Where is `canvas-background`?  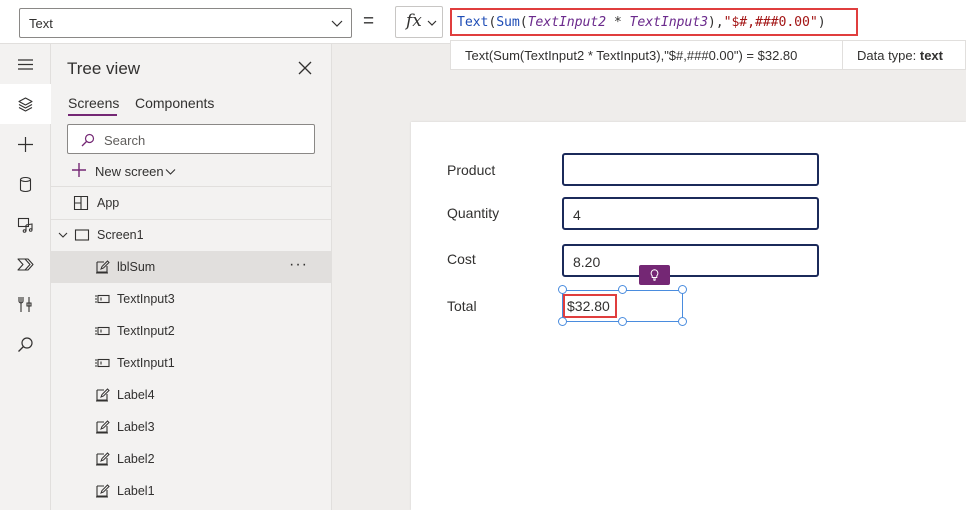
canvas-background is located at coordinates (391, 57).